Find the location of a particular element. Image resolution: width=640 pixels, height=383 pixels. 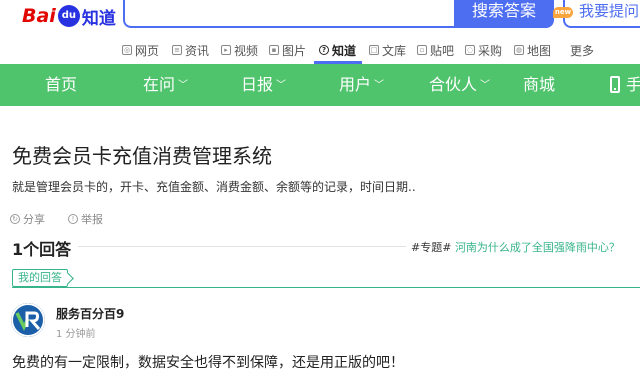

channel-label: 知道 is located at coordinates (344, 50).